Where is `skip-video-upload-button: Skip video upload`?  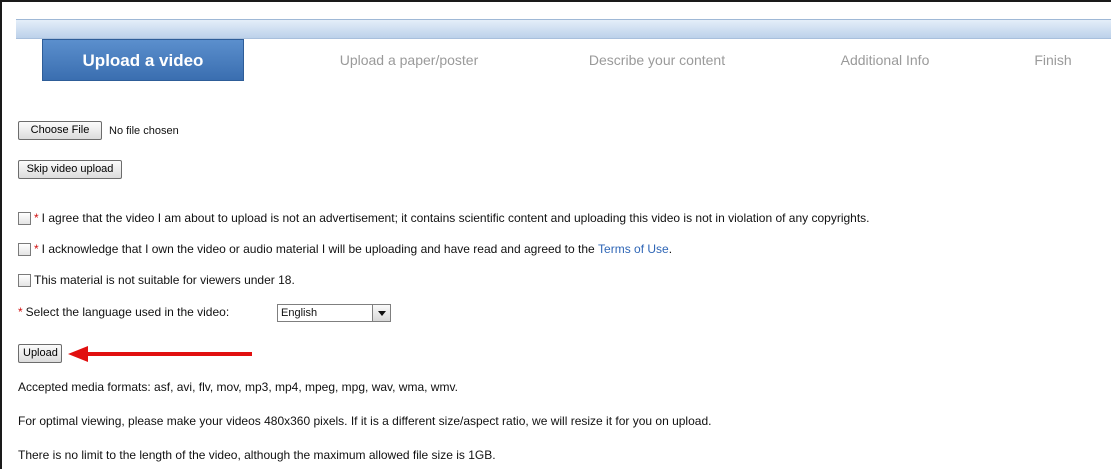
skip-video-upload-button: Skip video upload is located at coordinates (70, 169).